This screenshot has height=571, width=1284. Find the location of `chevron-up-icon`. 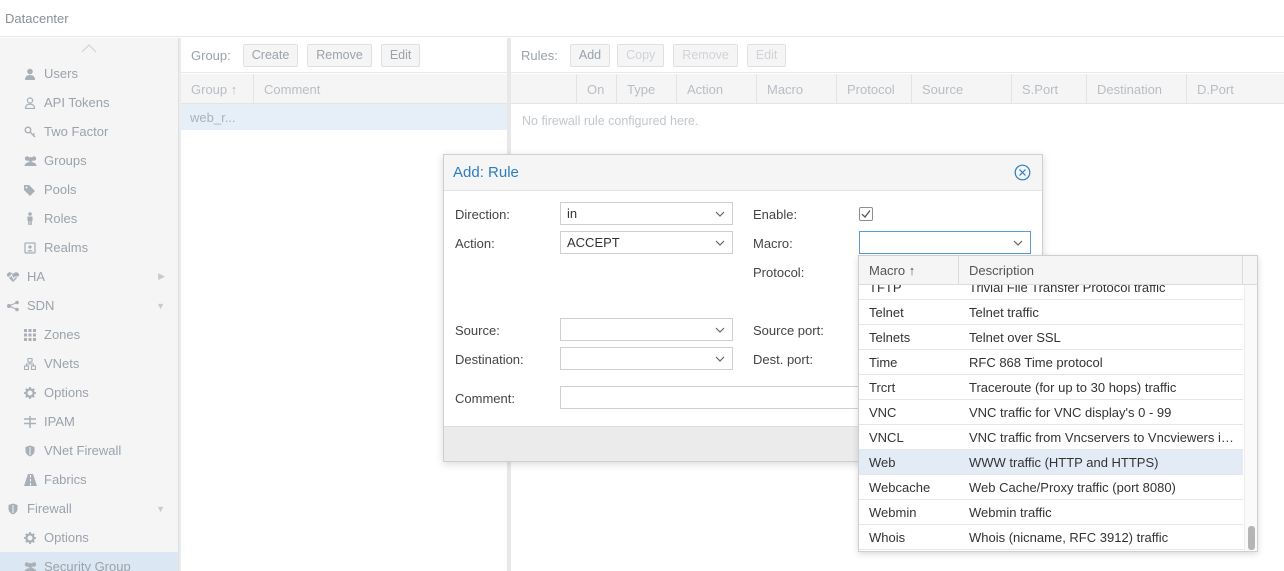

chevron-up-icon is located at coordinates (89, 48).